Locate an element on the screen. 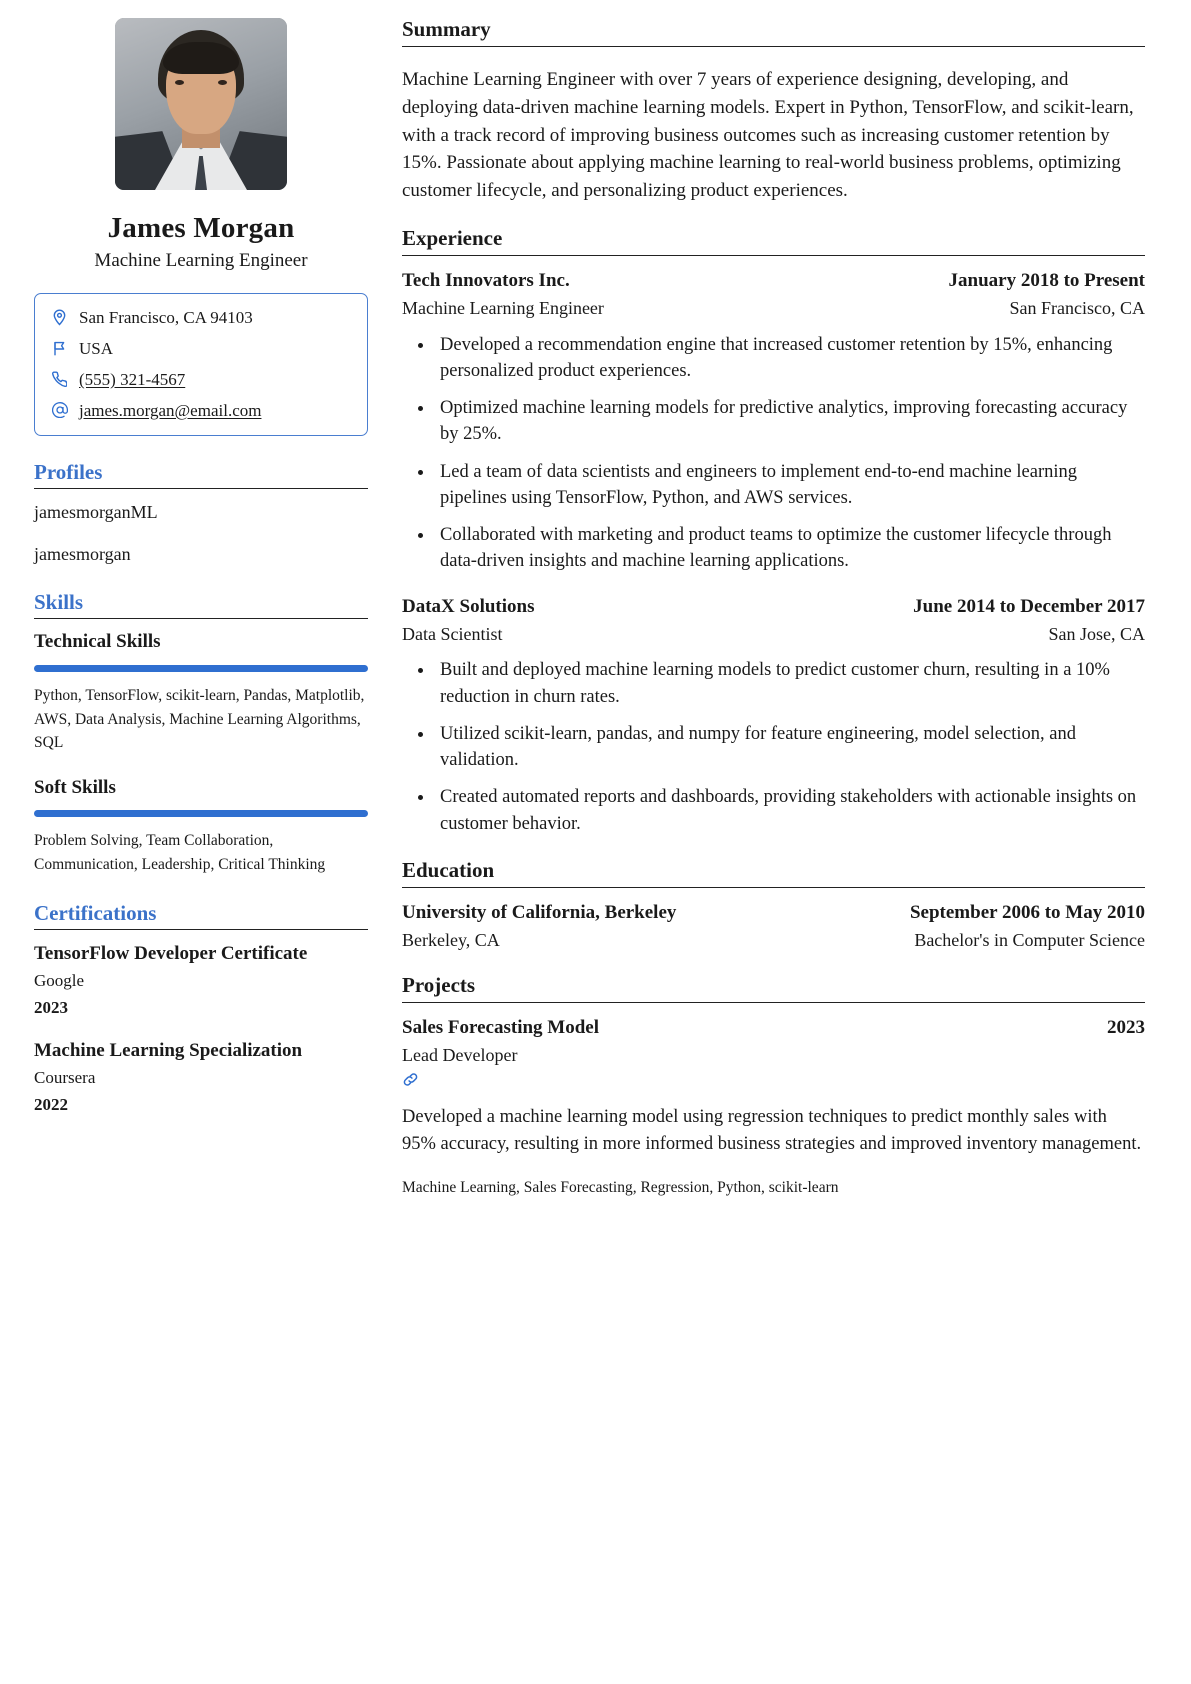 Image resolution: width=1191 pixels, height=1684 pixels. profile-item: jamesmorganML is located at coordinates (201, 512).